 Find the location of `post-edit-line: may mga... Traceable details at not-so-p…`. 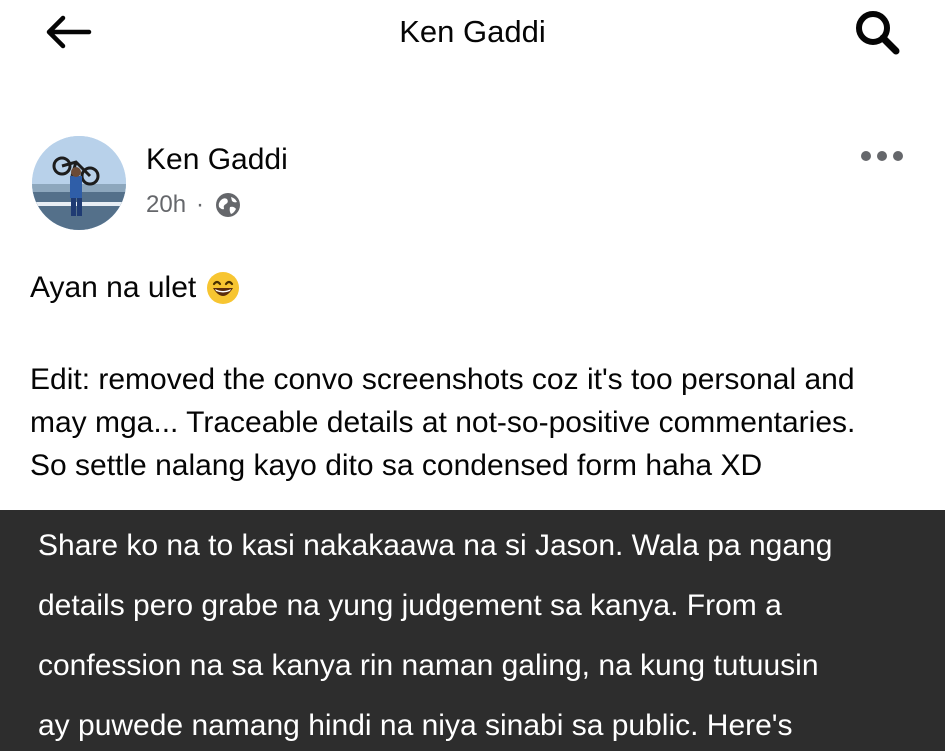

post-edit-line: may mga... Traceable details at not-so-p… is located at coordinates (443, 422).